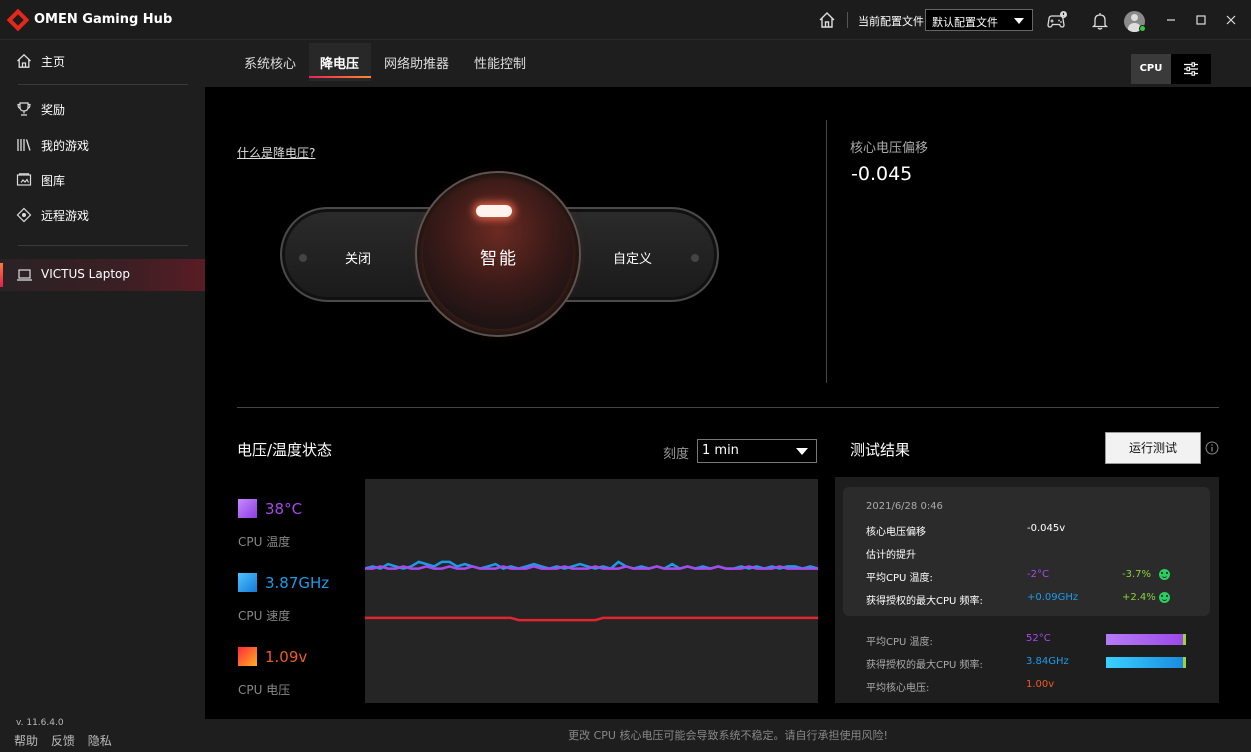 This screenshot has height=752, width=1251. Describe the element at coordinates (1139, 597) in the screenshot. I see `max-freq-percent: +2.4%` at that location.